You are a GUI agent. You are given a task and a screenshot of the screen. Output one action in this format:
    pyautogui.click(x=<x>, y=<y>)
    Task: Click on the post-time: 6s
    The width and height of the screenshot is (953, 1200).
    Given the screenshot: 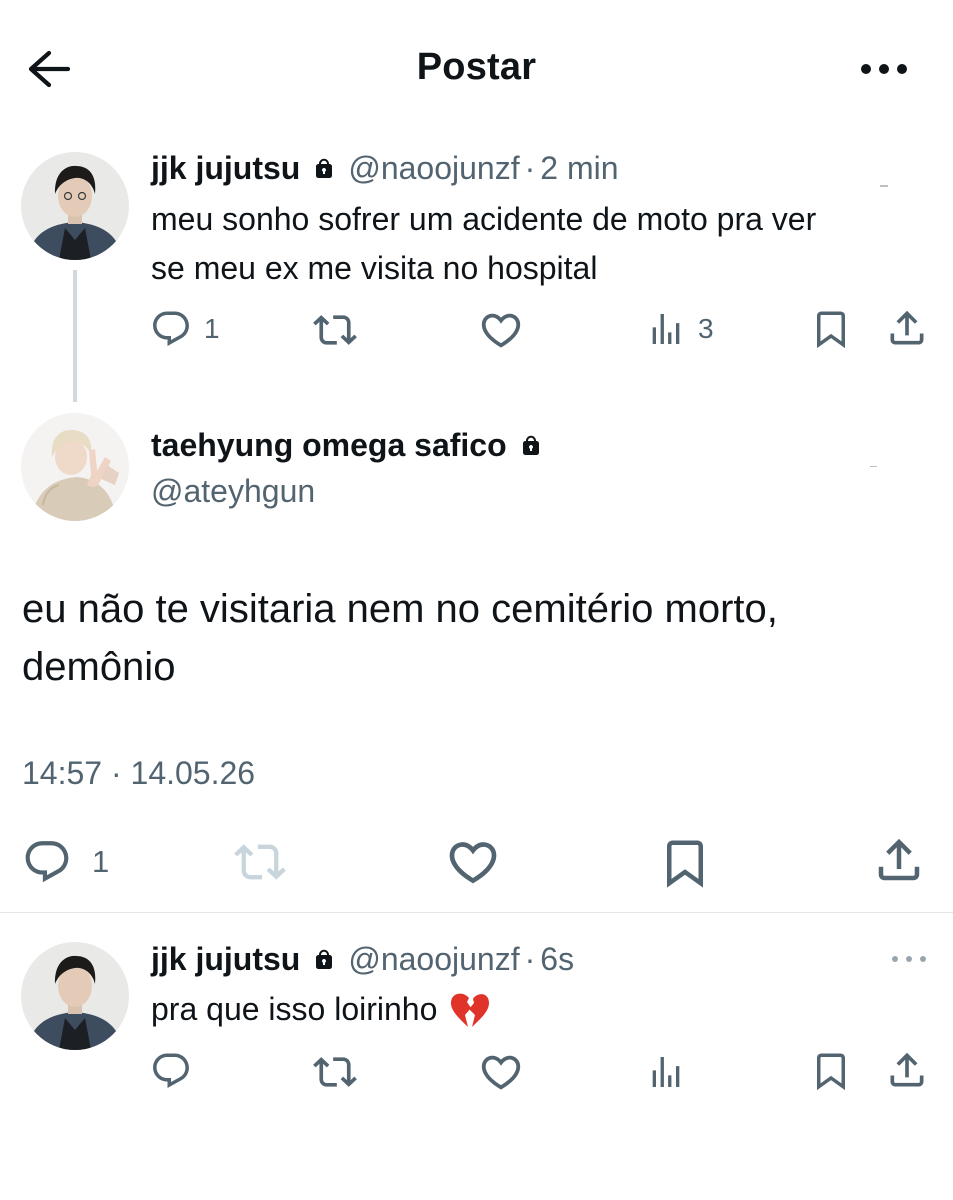 What is the action you would take?
    pyautogui.click(x=557, y=959)
    